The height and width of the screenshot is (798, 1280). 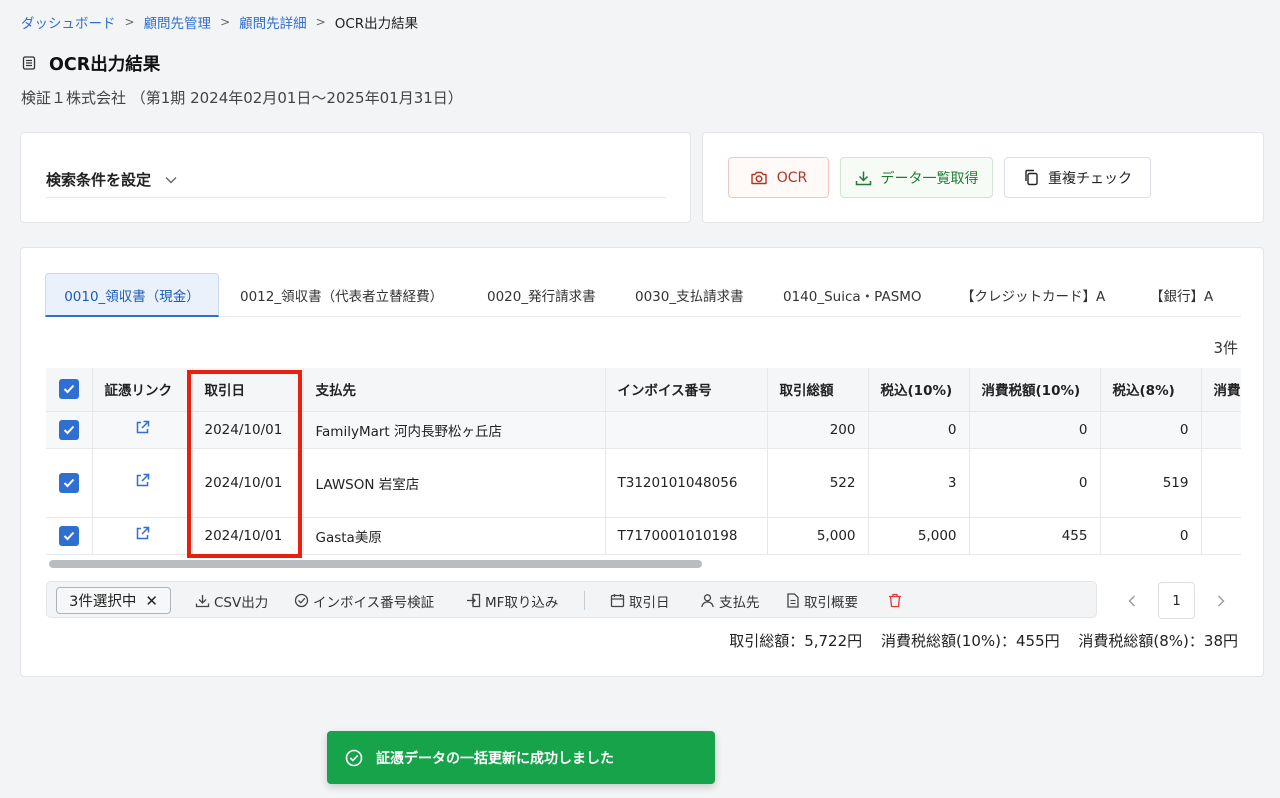 I want to click on toast-message: 証憑データの一括更新に成功しました, so click(x=495, y=758).